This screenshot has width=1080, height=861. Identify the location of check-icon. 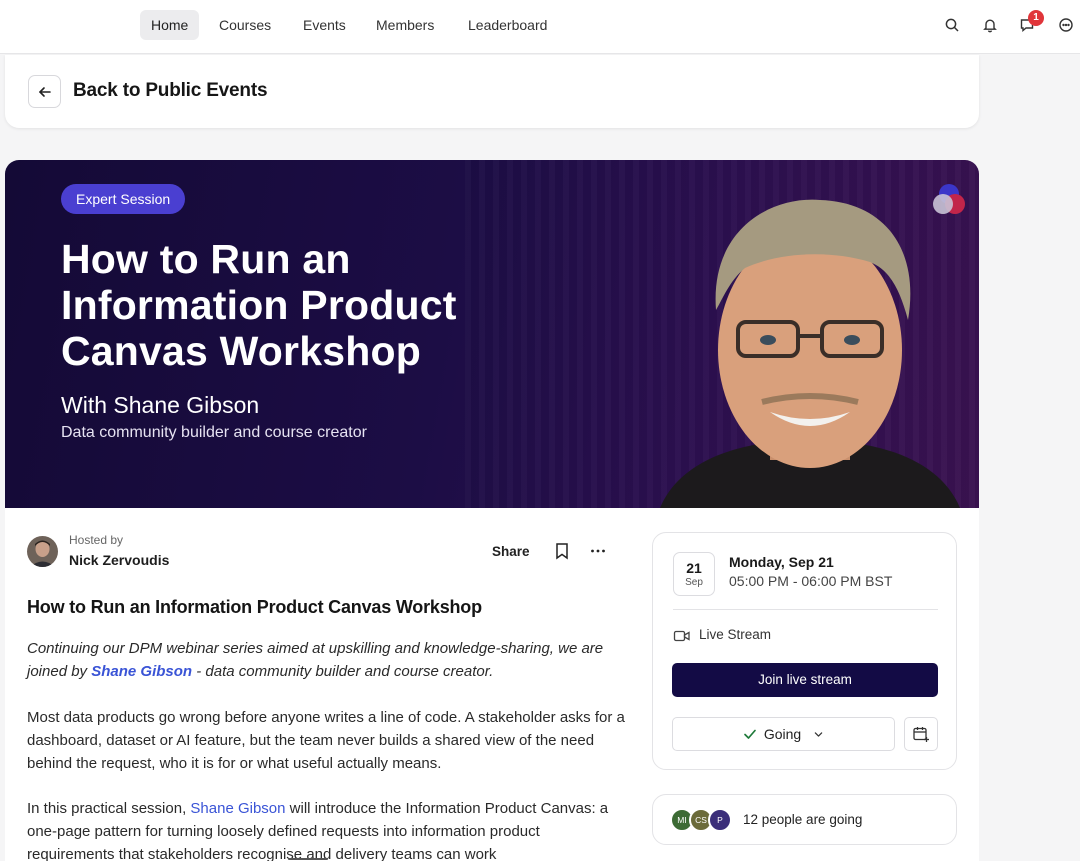
(749, 734).